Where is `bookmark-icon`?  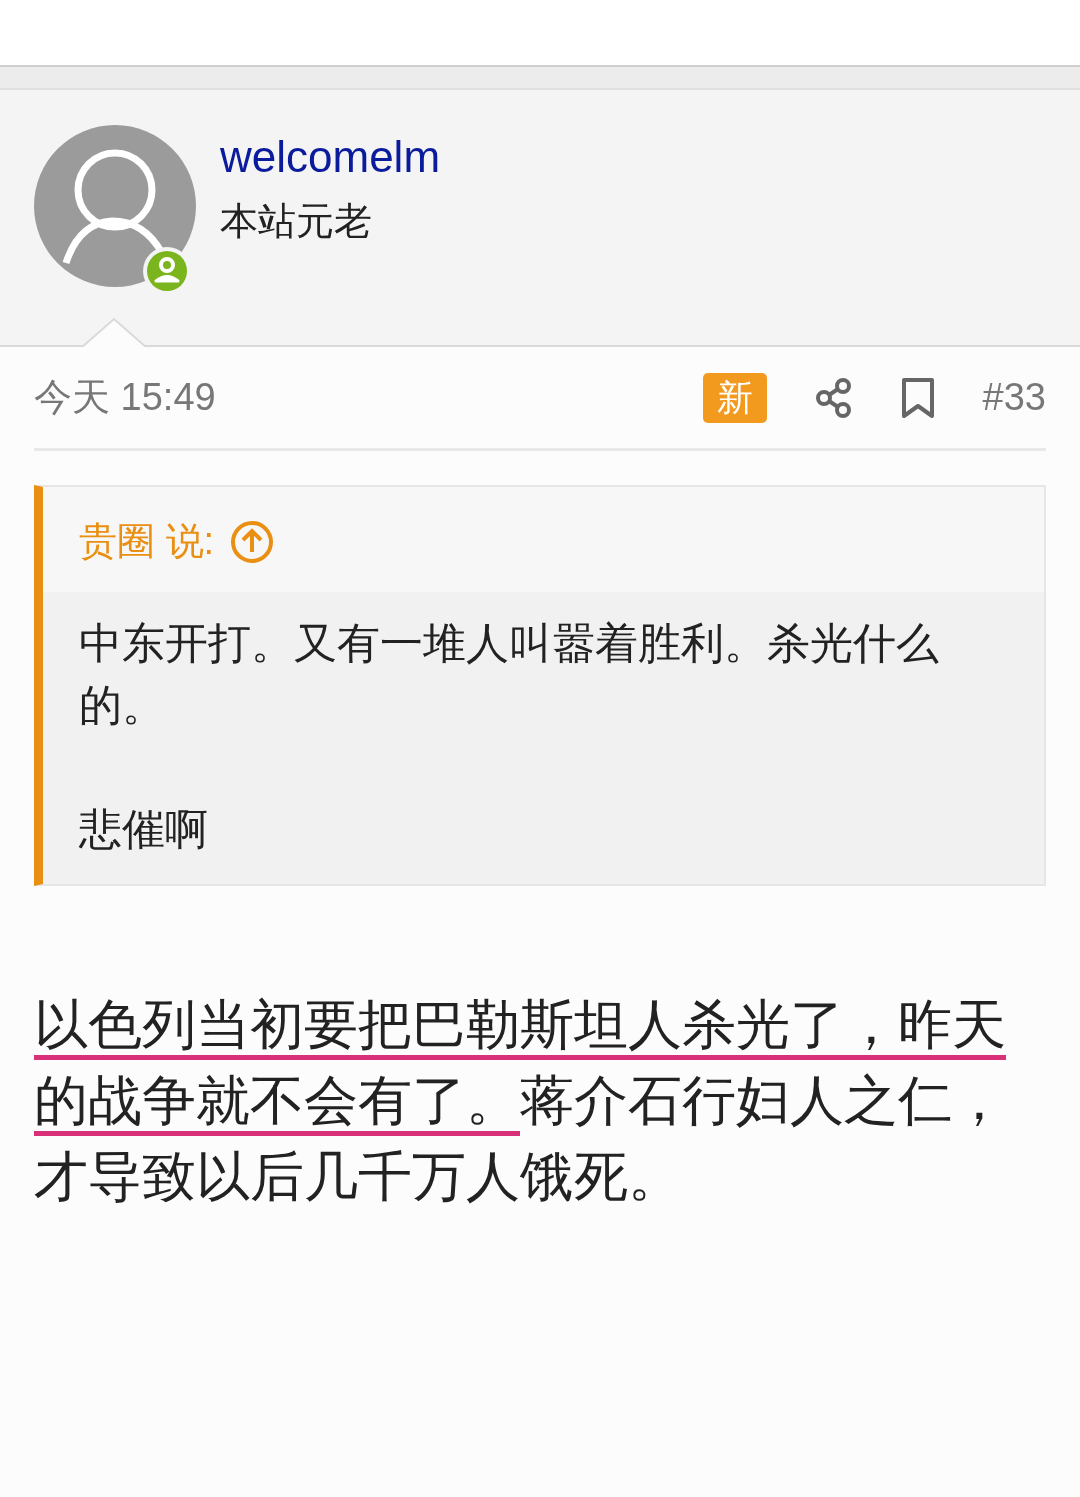 bookmark-icon is located at coordinates (917, 397).